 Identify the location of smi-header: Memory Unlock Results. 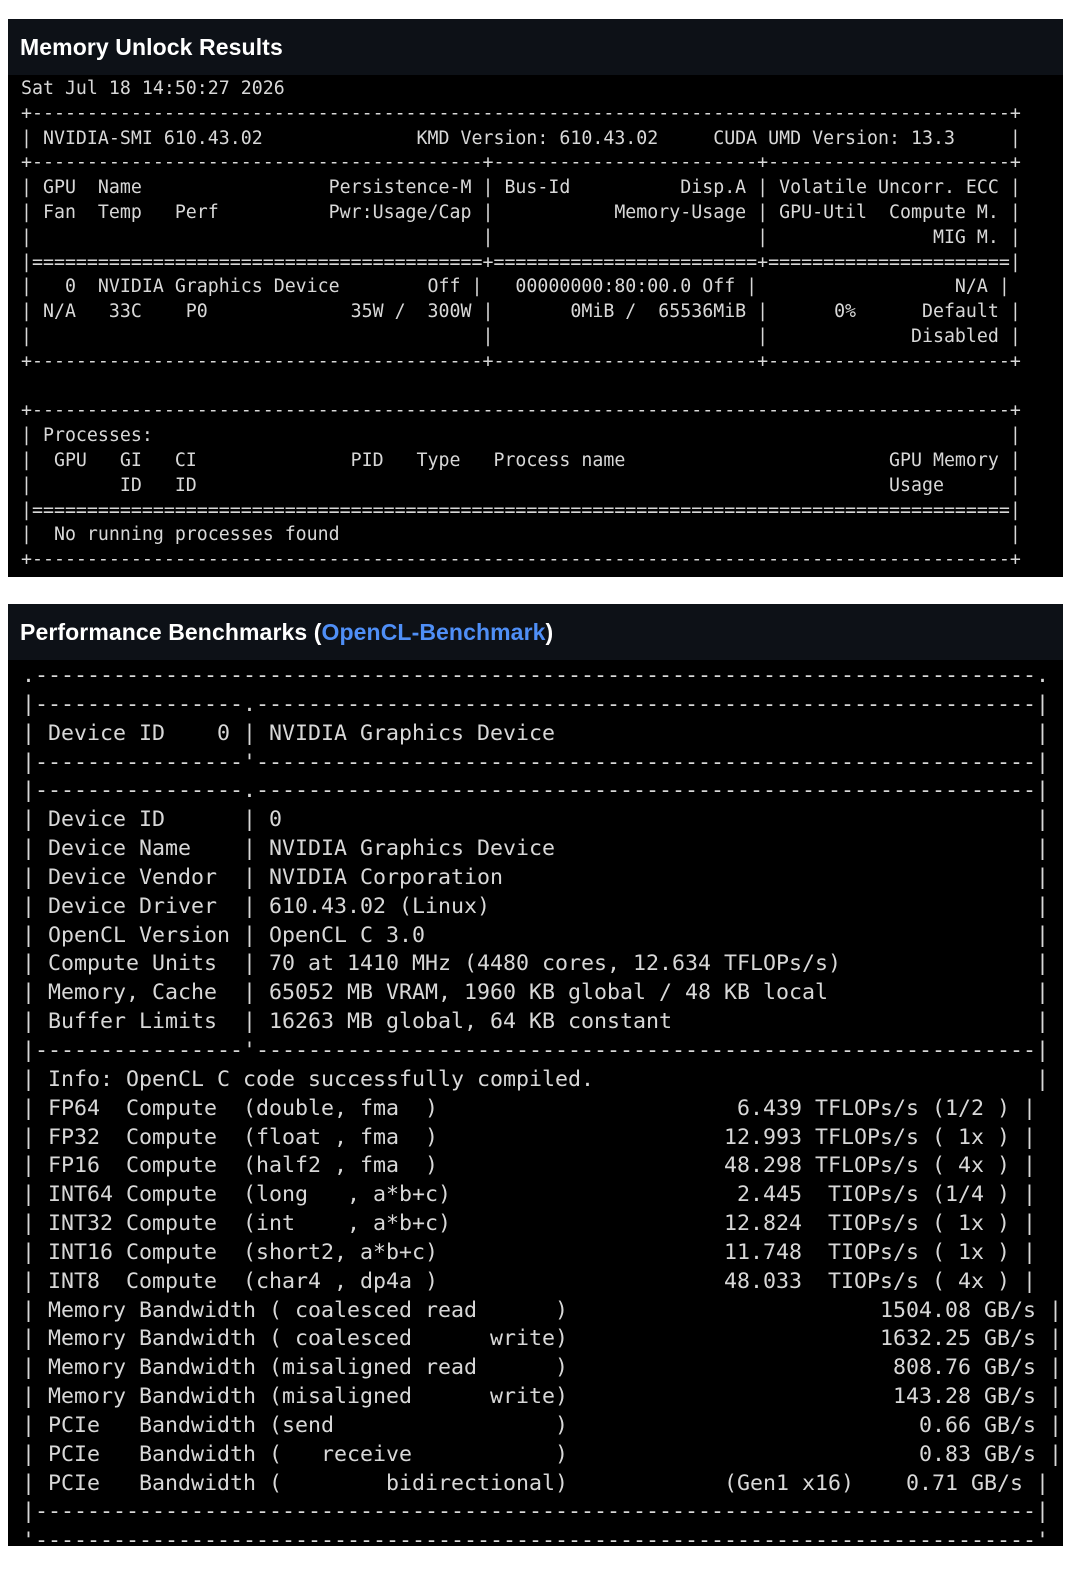
(535, 47).